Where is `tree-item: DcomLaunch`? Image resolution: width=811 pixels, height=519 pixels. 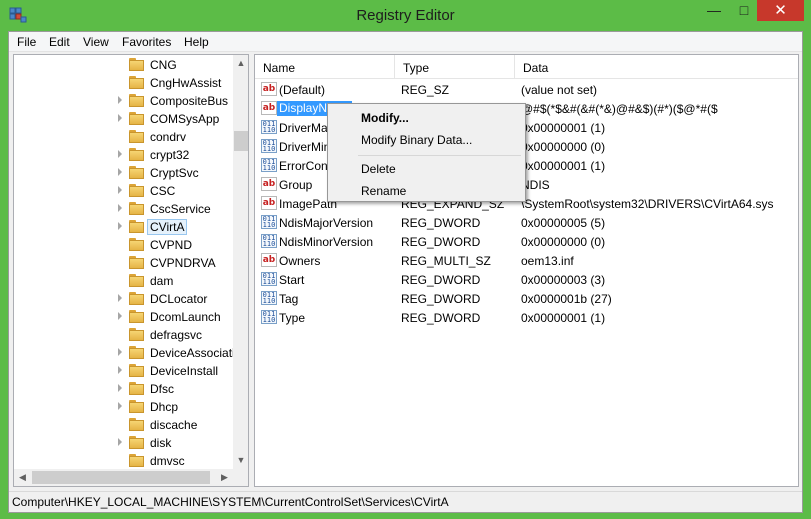
tree-item: DcomLaunch is located at coordinates (121, 317).